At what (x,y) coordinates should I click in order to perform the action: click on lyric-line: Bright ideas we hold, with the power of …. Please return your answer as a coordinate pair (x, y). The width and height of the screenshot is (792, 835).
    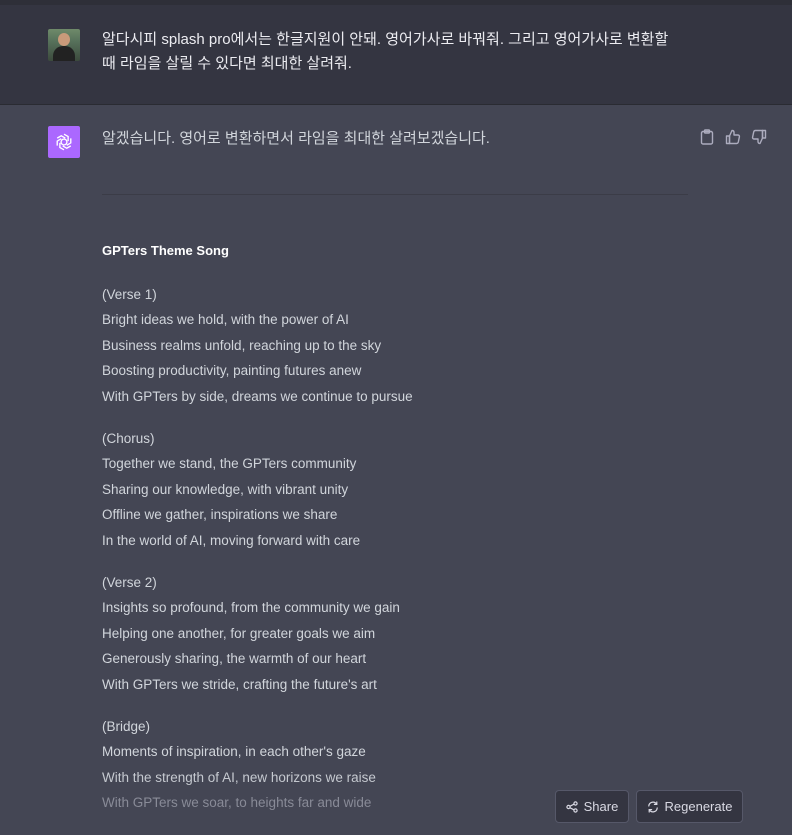
    Looking at the image, I should click on (225, 320).